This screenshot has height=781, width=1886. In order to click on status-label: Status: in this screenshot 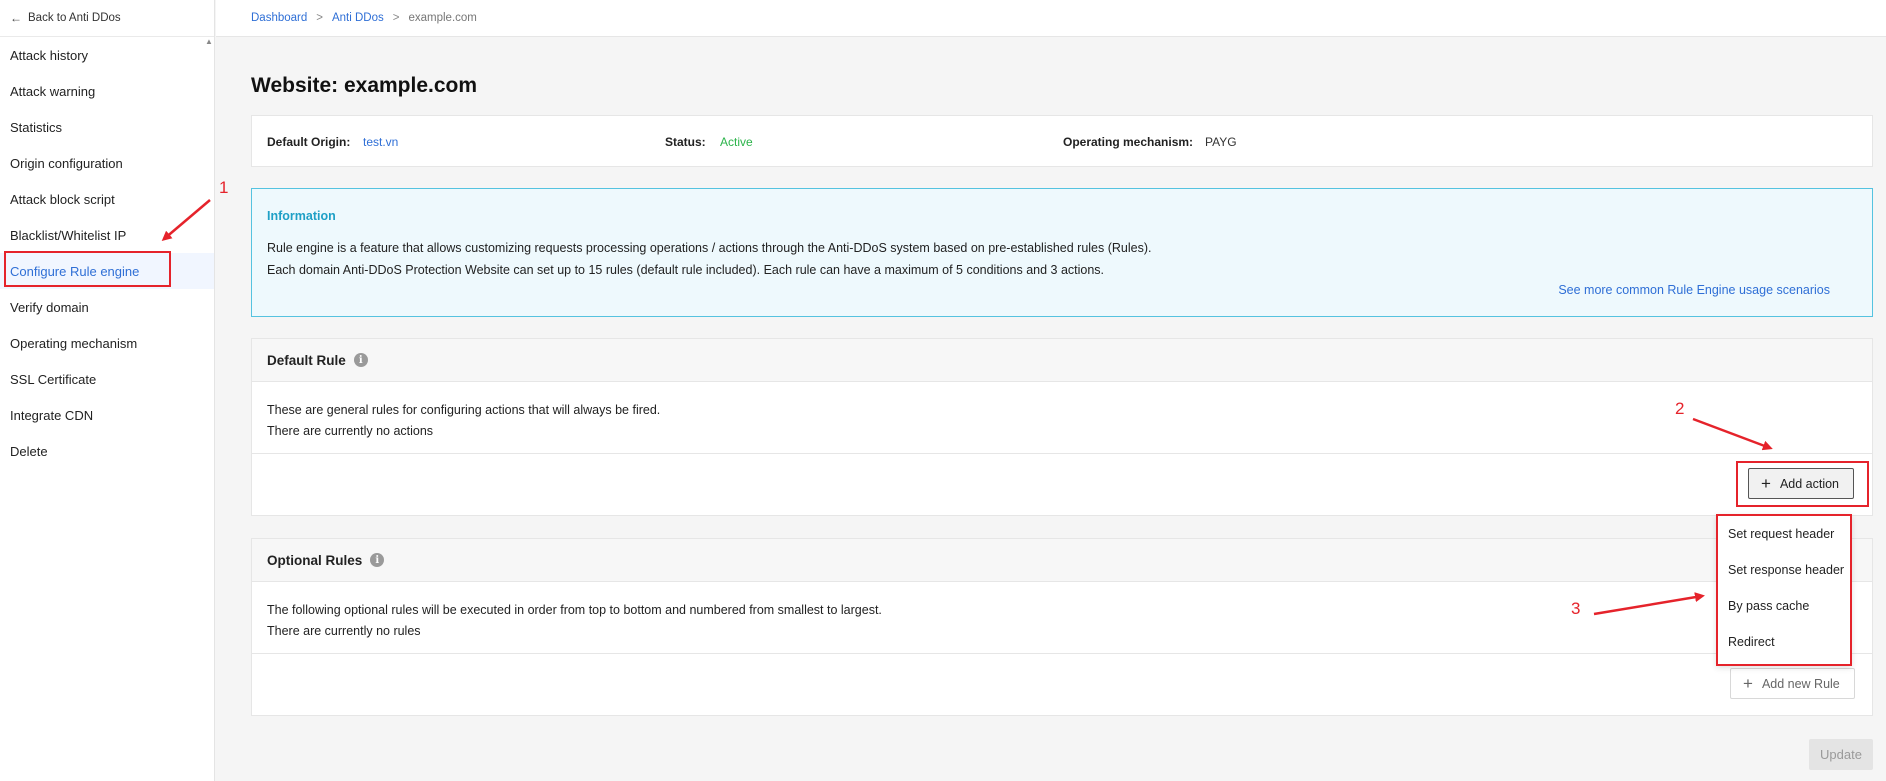, I will do `click(685, 142)`.